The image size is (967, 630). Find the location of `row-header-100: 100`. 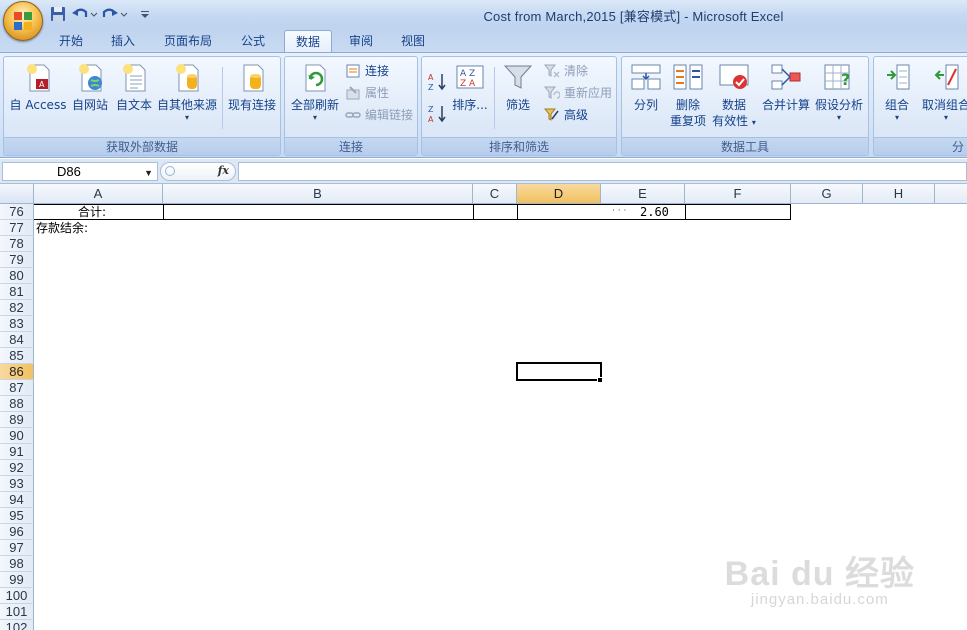

row-header-100: 100 is located at coordinates (17, 596).